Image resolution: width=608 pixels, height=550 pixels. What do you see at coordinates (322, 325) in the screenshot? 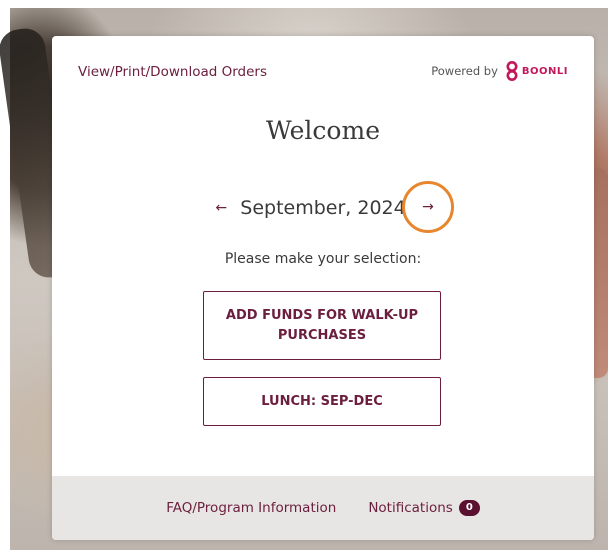
I see `add-funds-button: ADD FUNDS FOR WALK-UP PURCHASES` at bounding box center [322, 325].